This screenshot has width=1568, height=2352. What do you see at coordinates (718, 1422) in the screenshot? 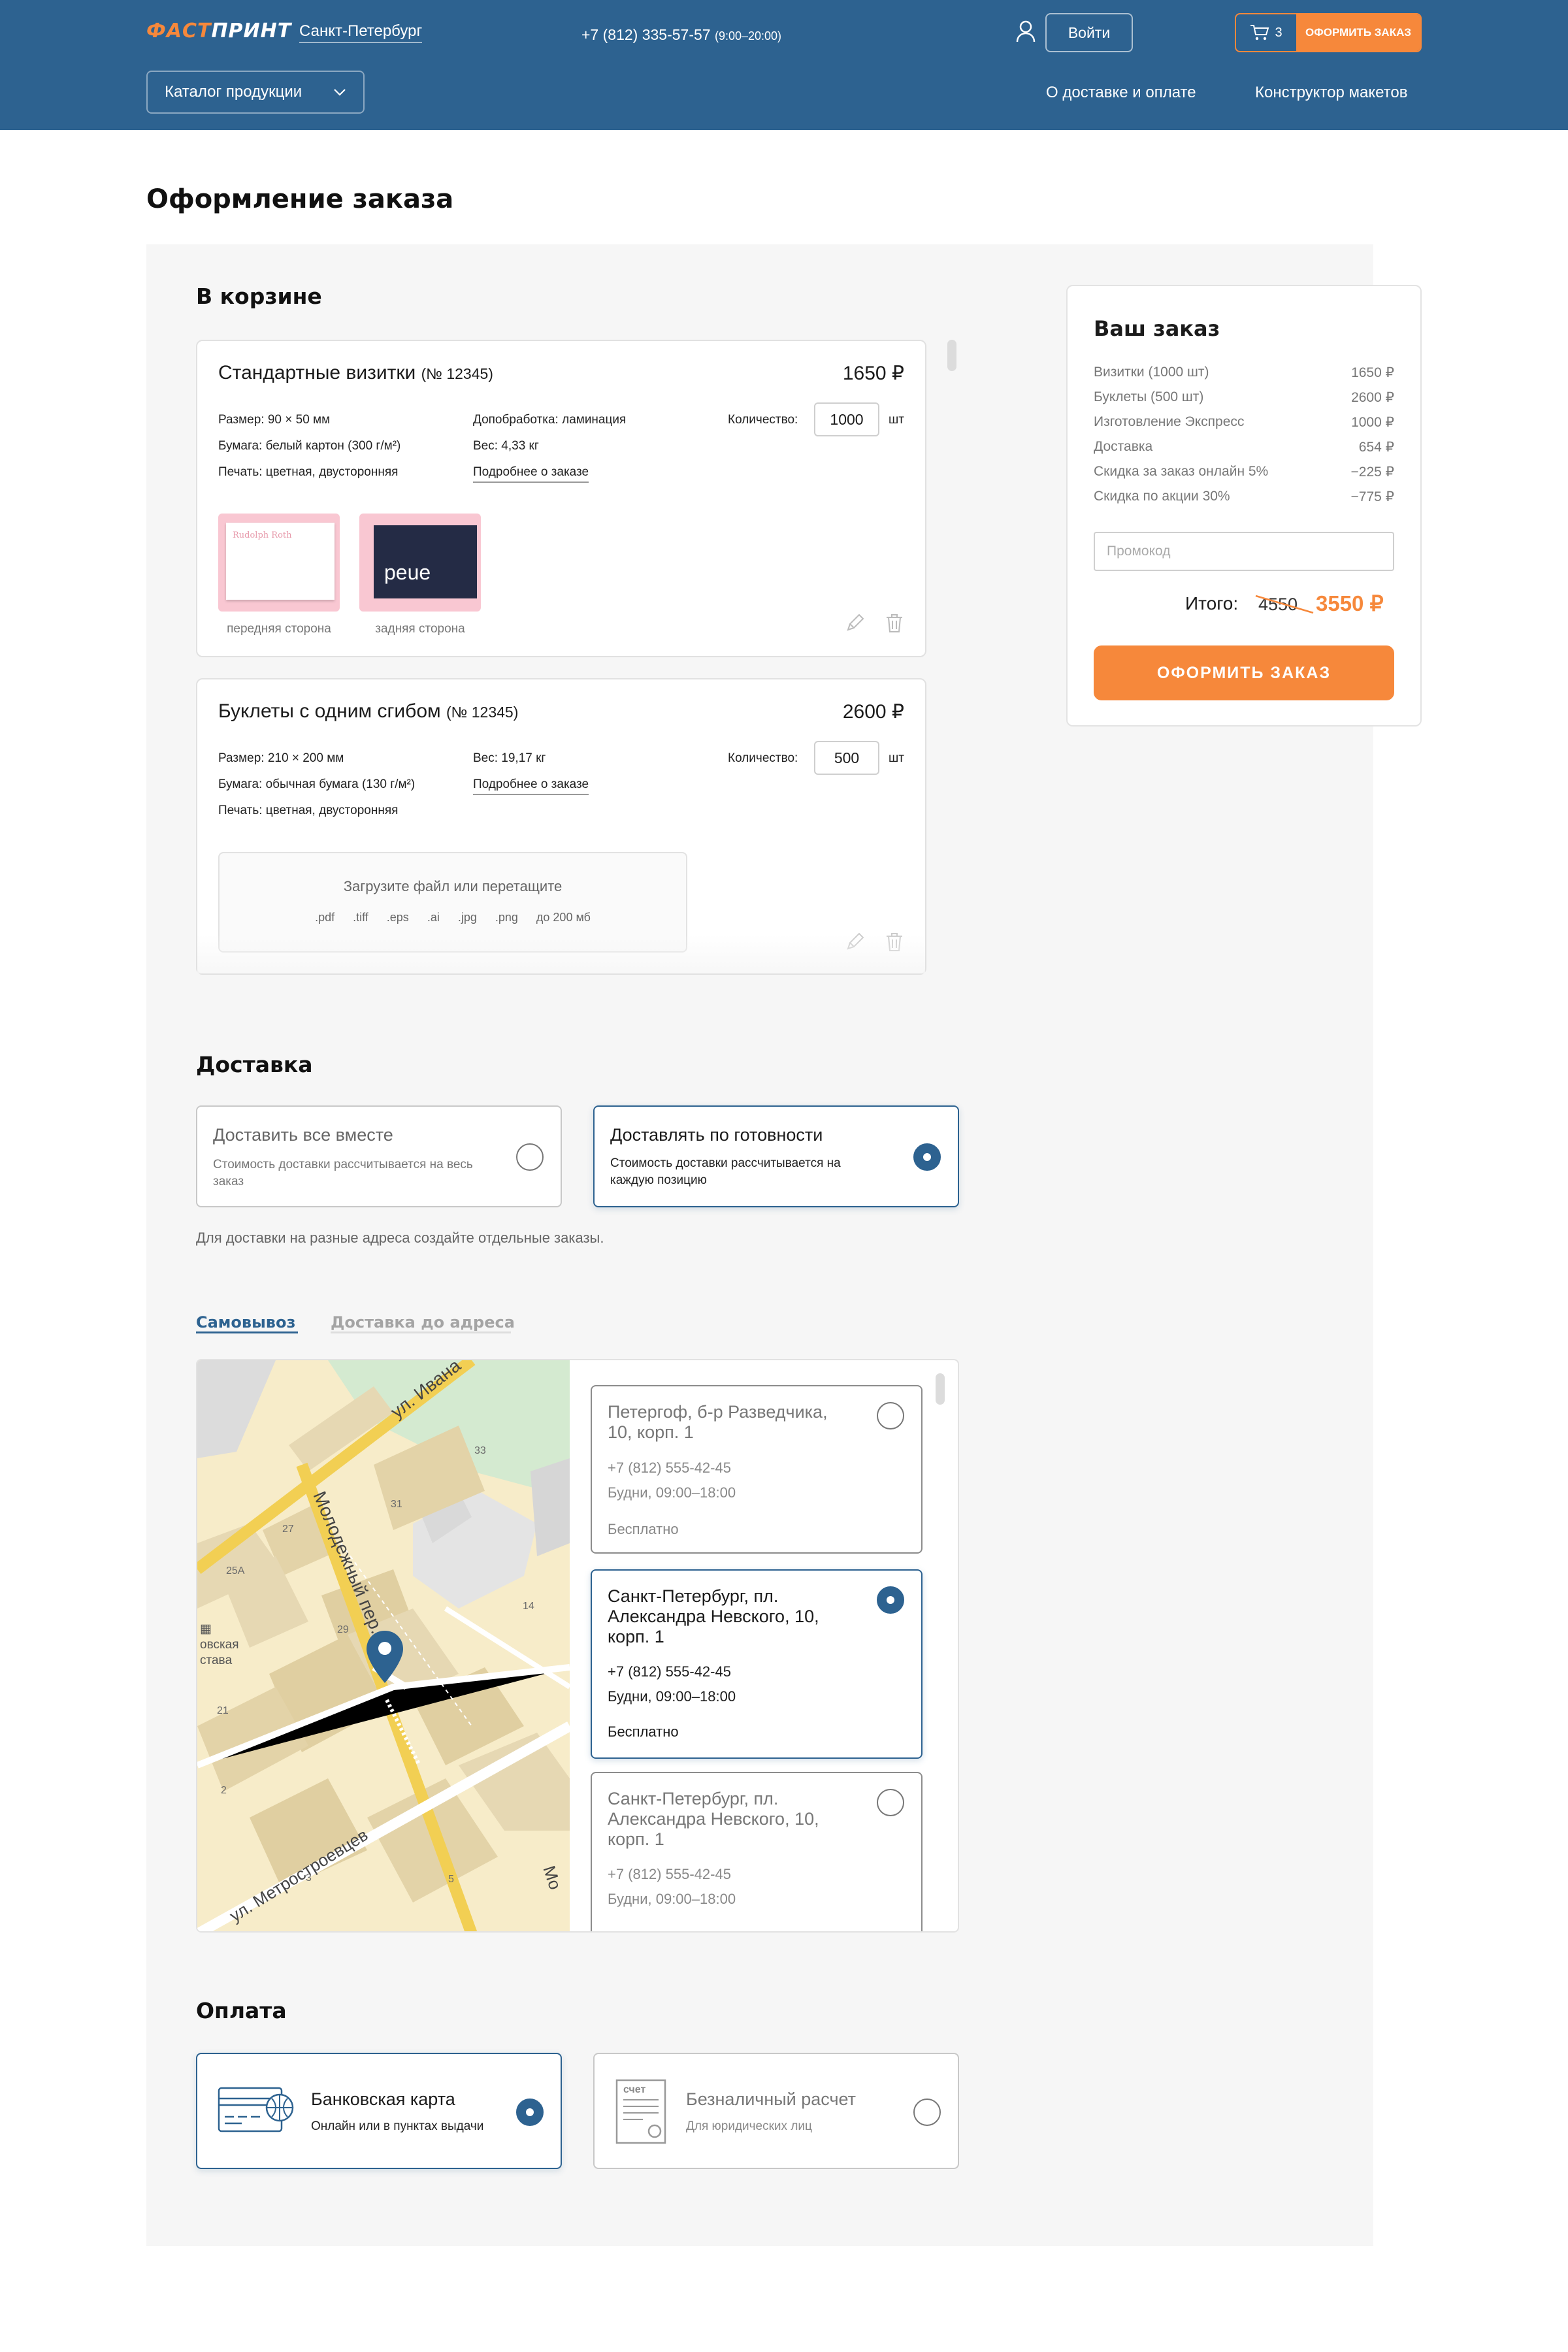
I see `pickup-address: Петергоф, б-р Разведчика, 10, корп. 1` at bounding box center [718, 1422].